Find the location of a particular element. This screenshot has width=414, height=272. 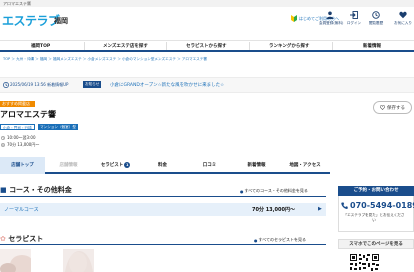

all-therapists-link: ● すべてのセラピストを見る is located at coordinates (280, 240).